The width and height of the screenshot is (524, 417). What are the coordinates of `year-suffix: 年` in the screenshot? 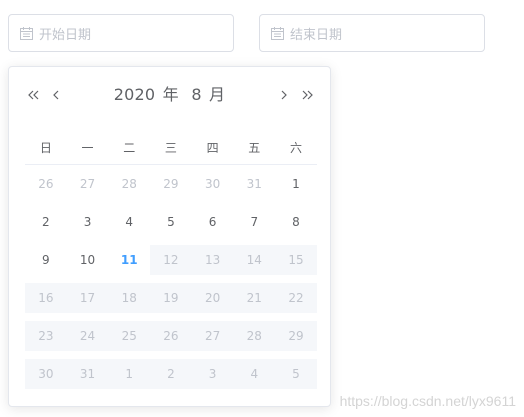 It's located at (170, 94).